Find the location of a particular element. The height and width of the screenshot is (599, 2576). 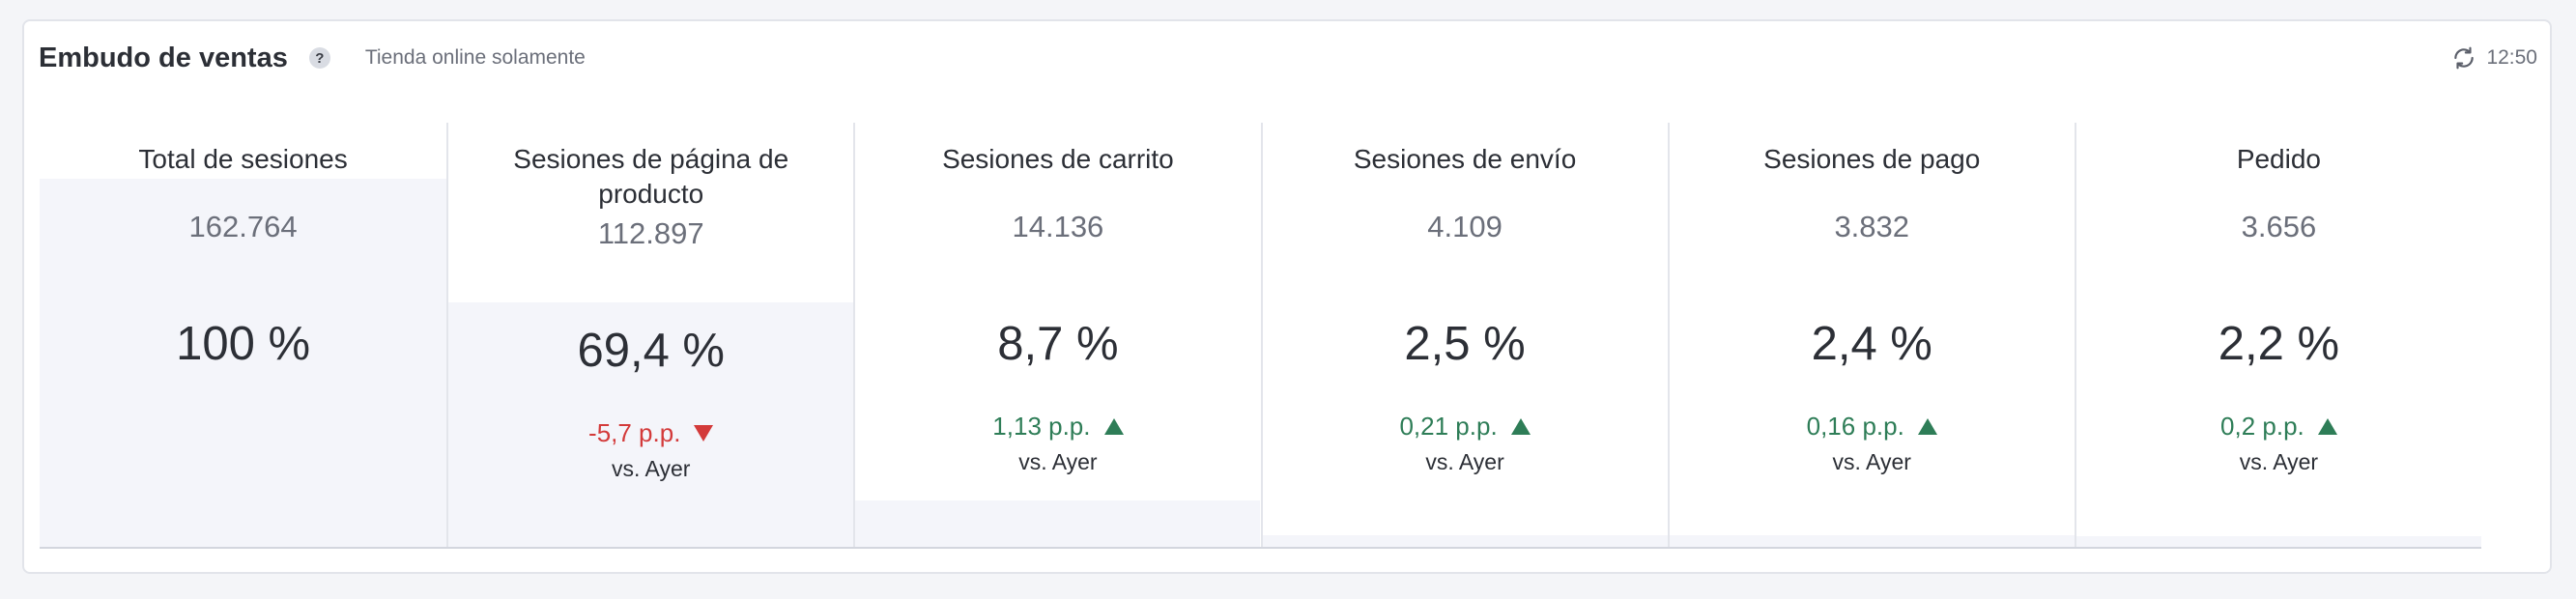

stage-delta: 0,2 p.p. is located at coordinates (2279, 427).